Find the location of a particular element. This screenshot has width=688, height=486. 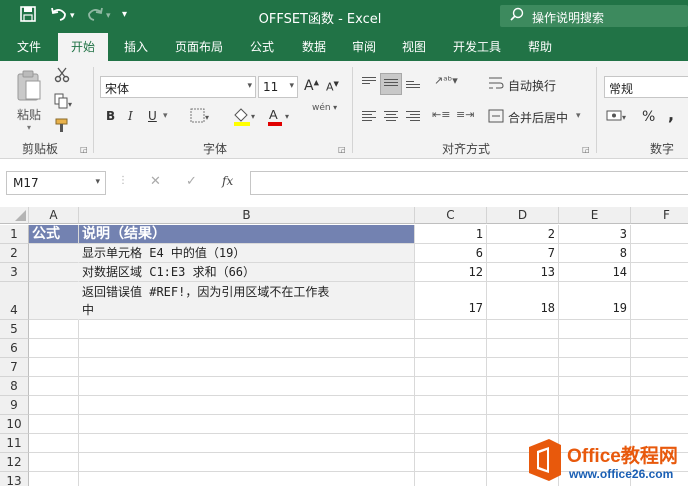

bold-button: B is located at coordinates (110, 116).